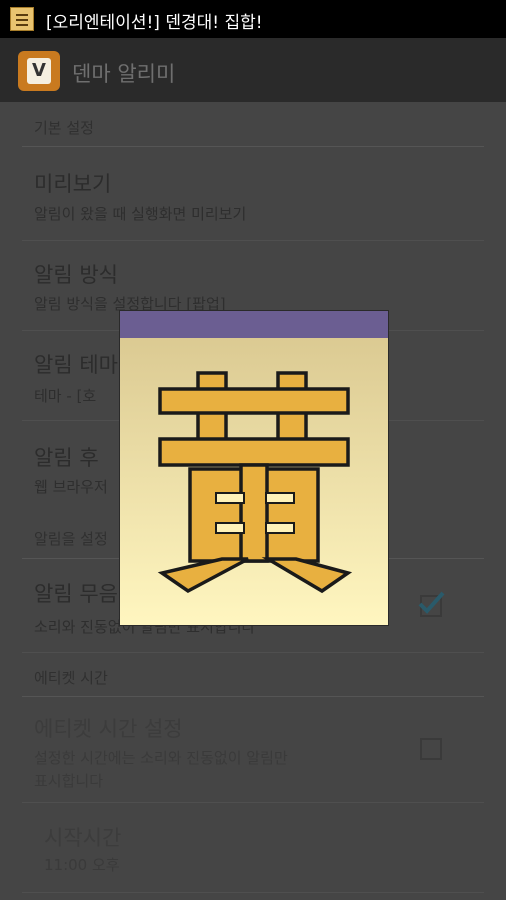 The image size is (506, 900). I want to click on status-bar: [오리엔테이션!] 덴경대! 집합!, so click(253, 19).